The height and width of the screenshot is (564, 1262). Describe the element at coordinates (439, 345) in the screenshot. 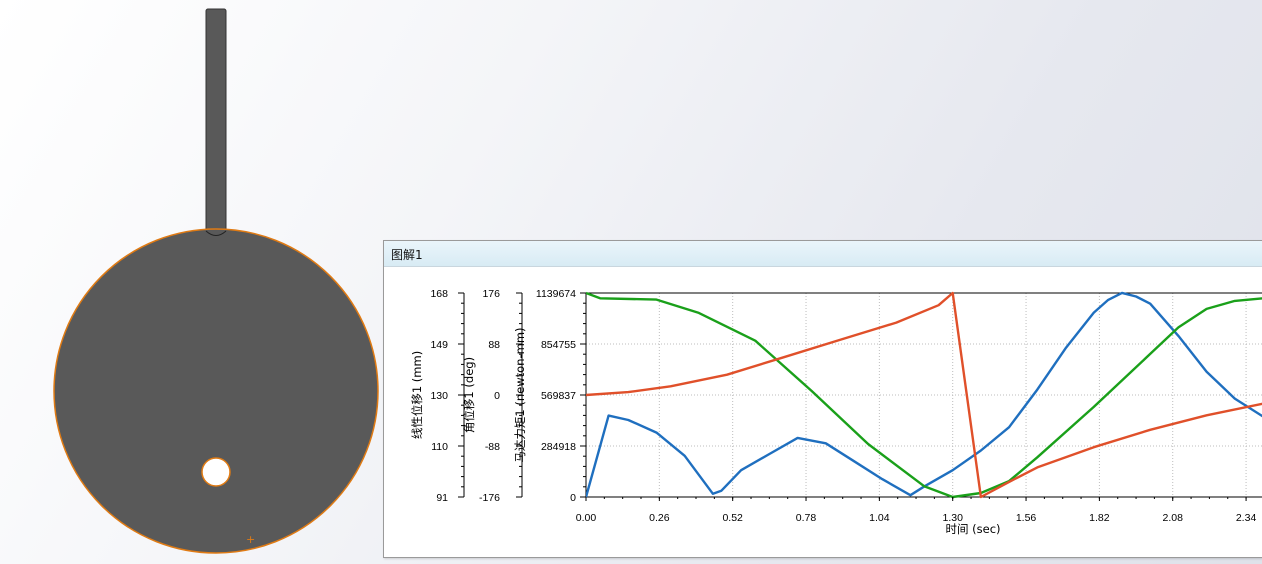

I see `y-tick-label: 149` at that location.